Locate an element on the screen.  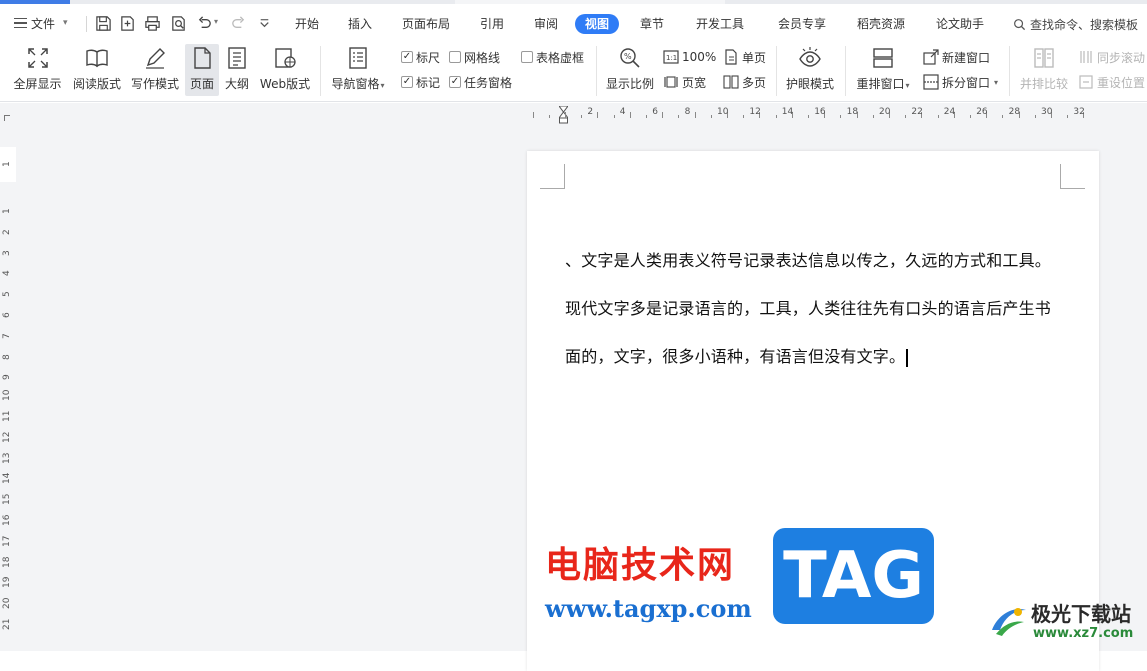
fullscreen-icon is located at coordinates (37, 58).